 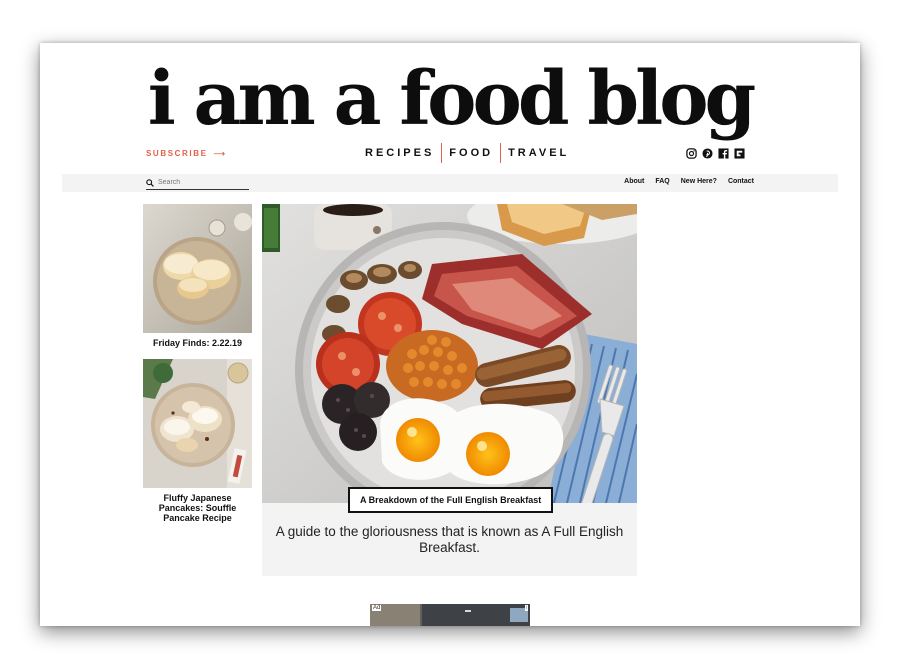 I want to click on pancakes-post-image, so click(x=197, y=268).